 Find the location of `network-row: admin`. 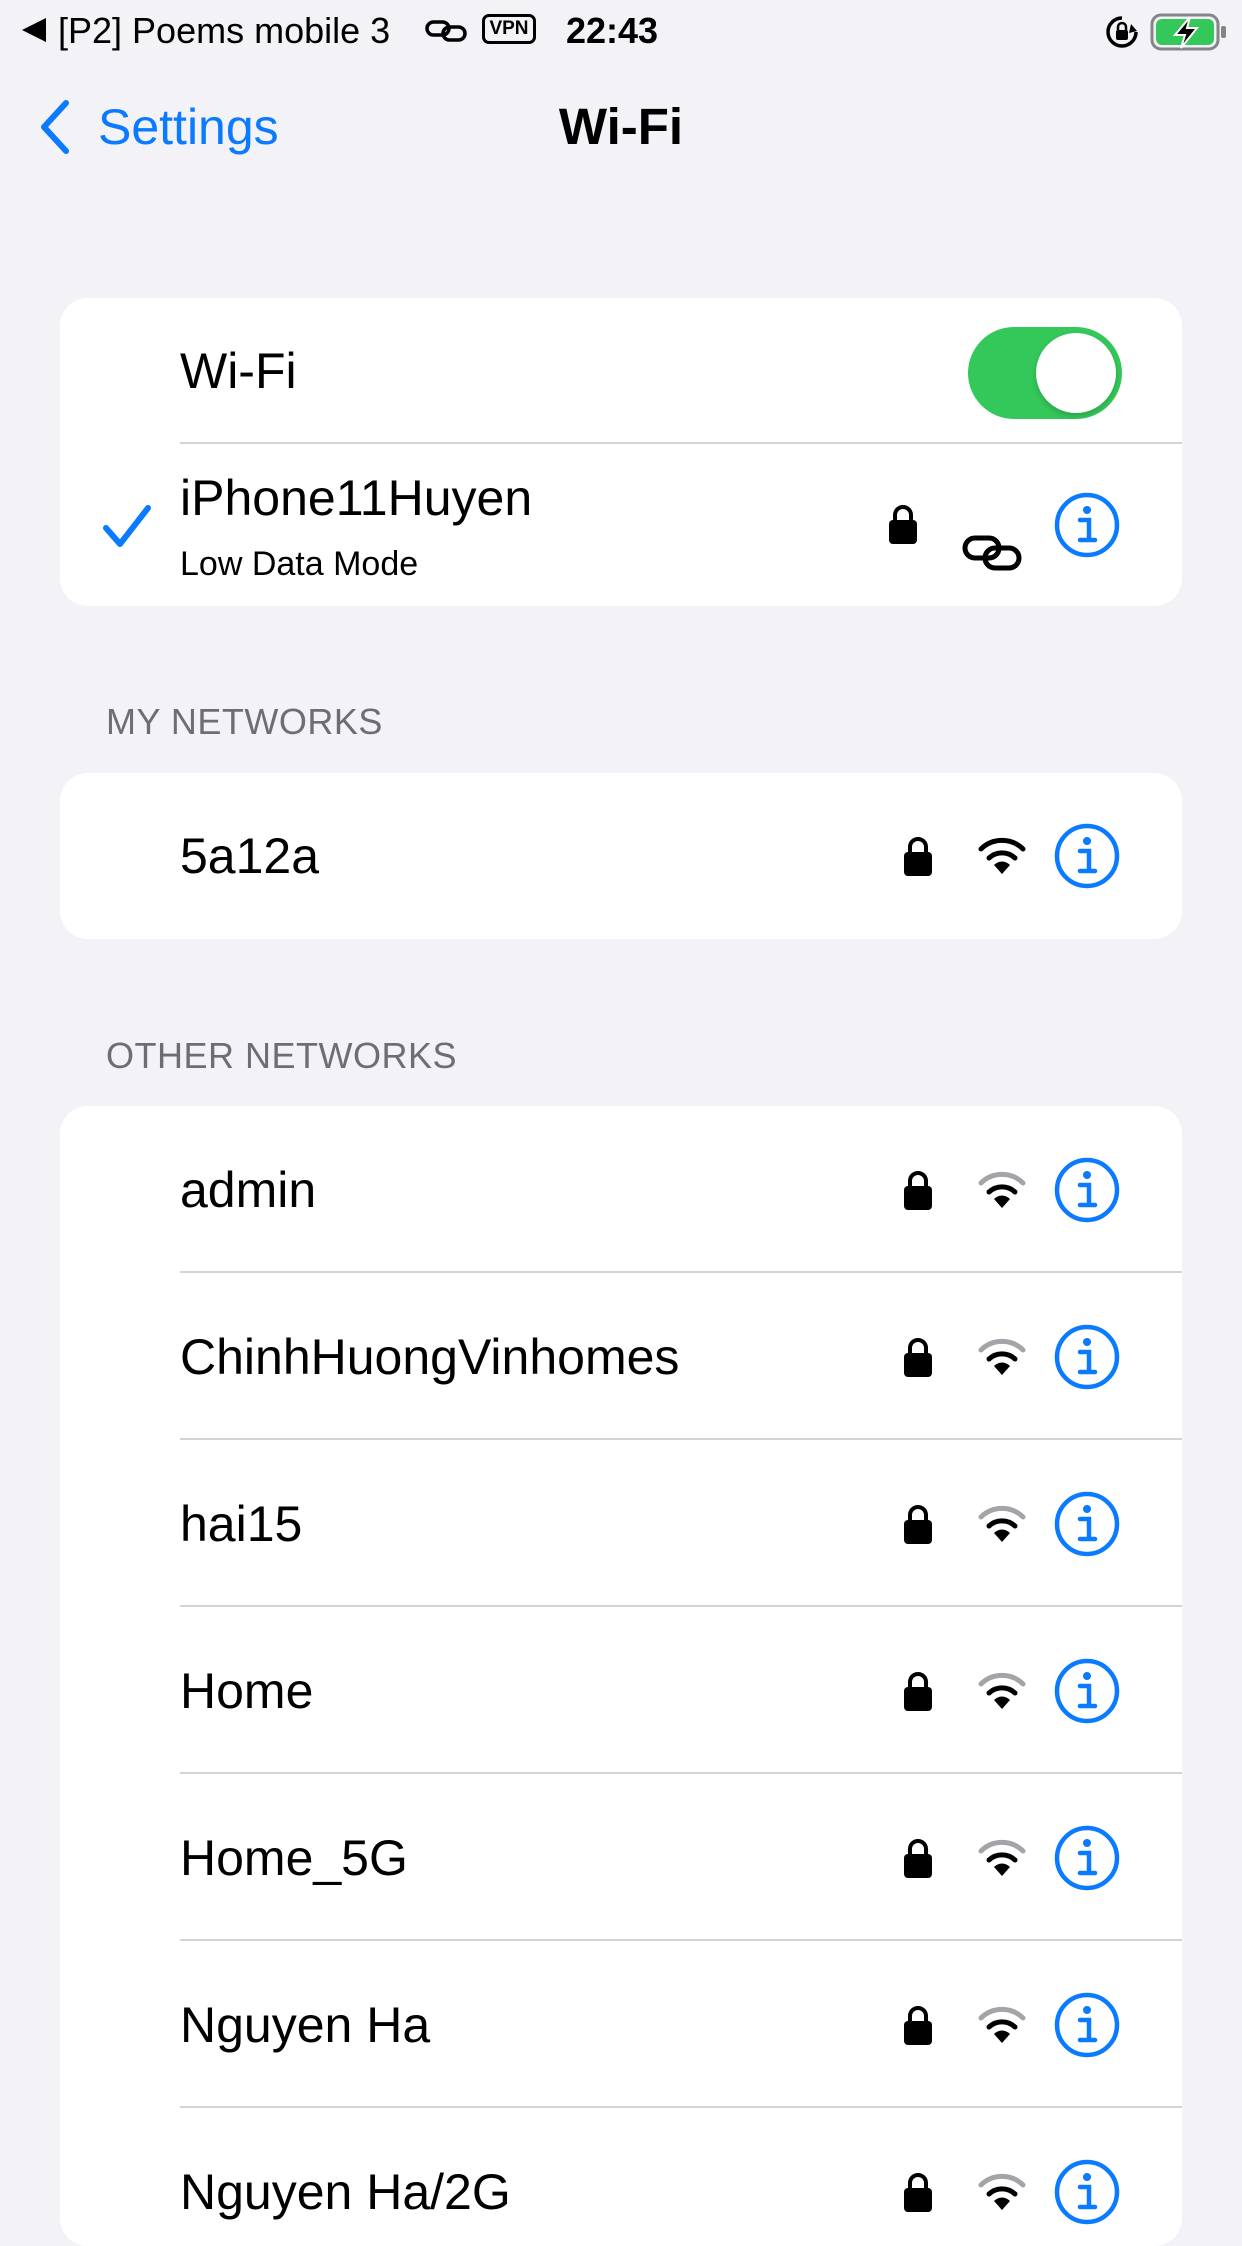

network-row: admin is located at coordinates (621, 1189).